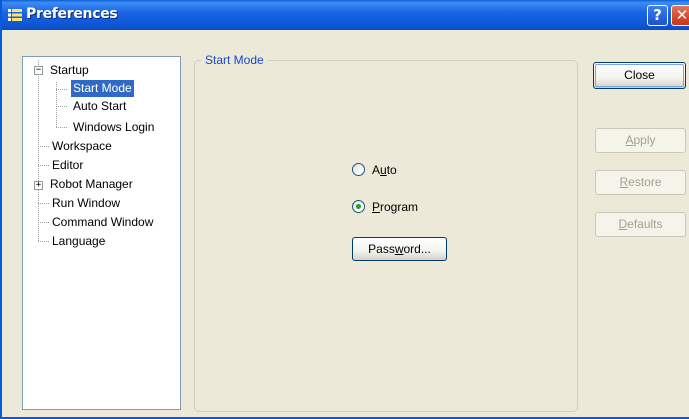 Image resolution: width=689 pixels, height=419 pixels. I want to click on help-button: ?, so click(657, 15).